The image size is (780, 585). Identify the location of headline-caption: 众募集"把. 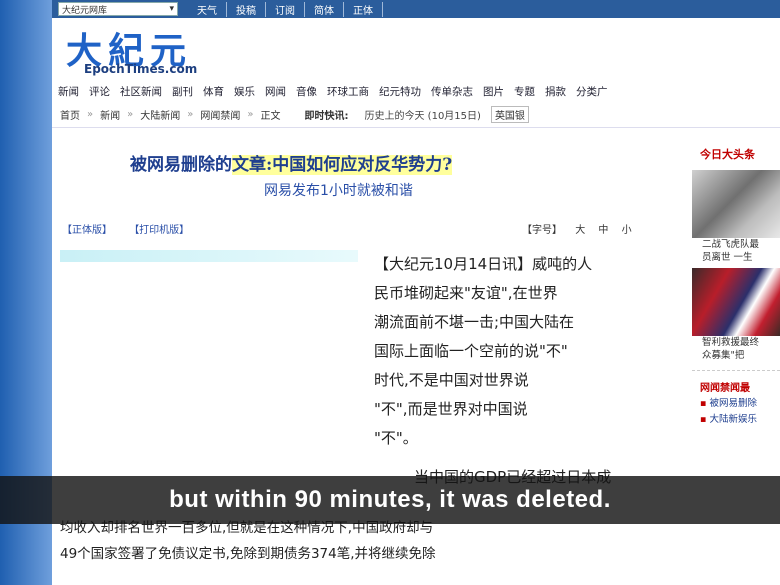
(736, 355).